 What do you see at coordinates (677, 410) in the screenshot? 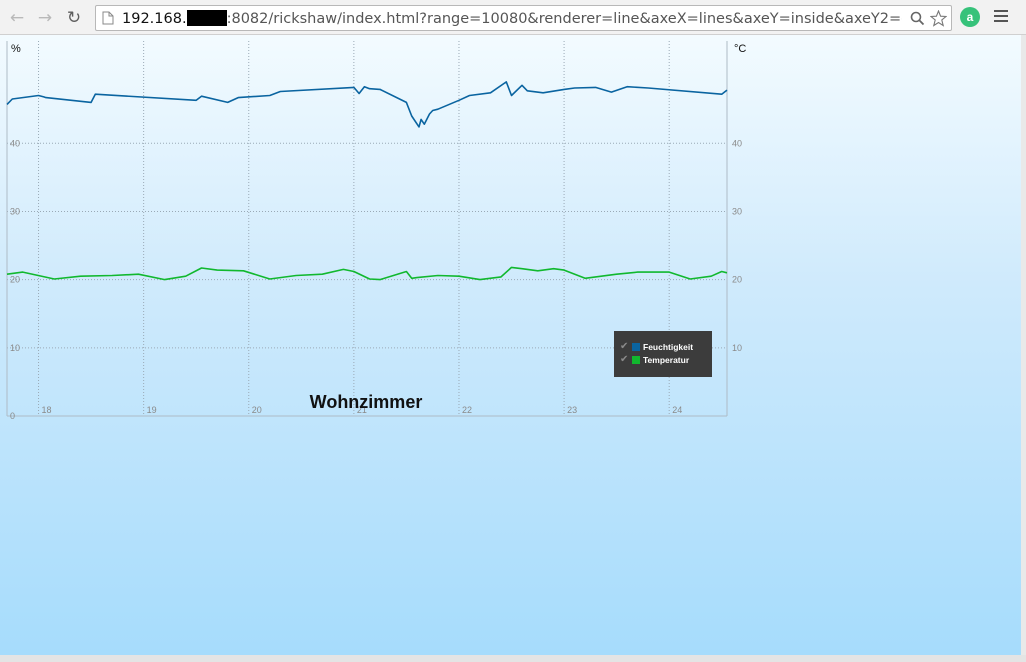
I see `x-tick-label: 24` at bounding box center [677, 410].